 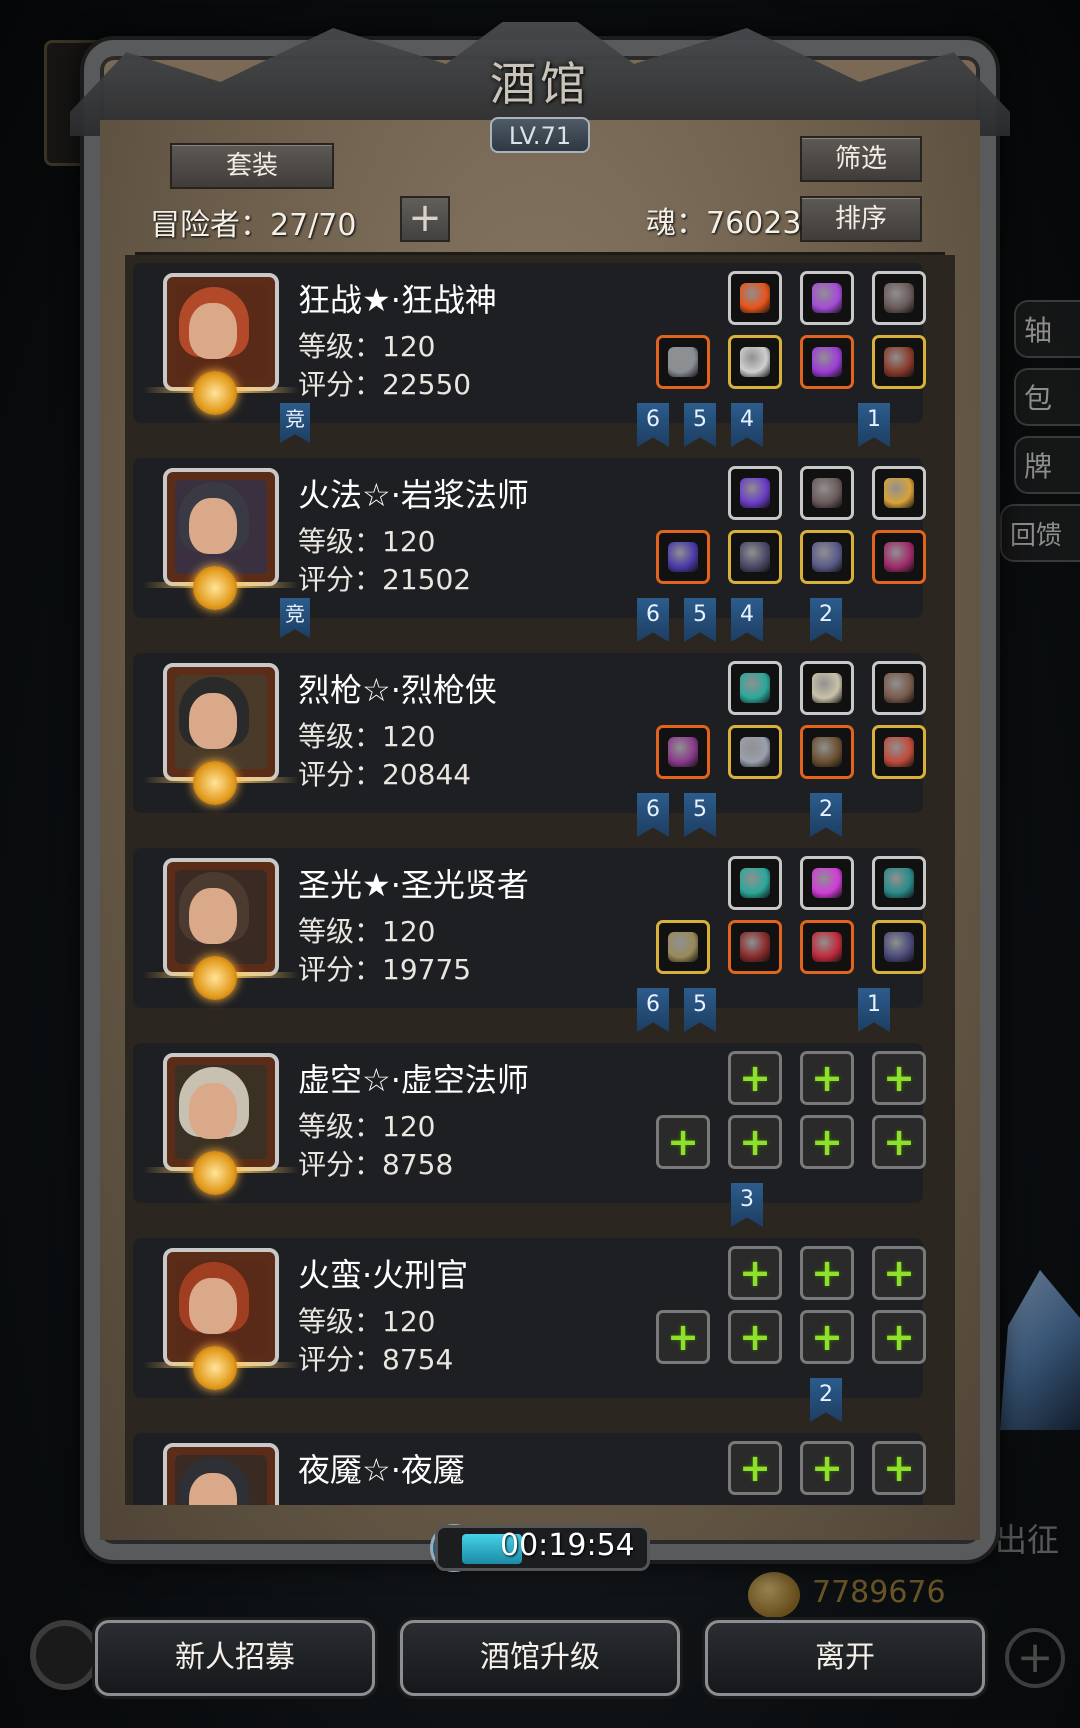 I want to click on add-adventurer-slot-button: +, so click(x=425, y=219).